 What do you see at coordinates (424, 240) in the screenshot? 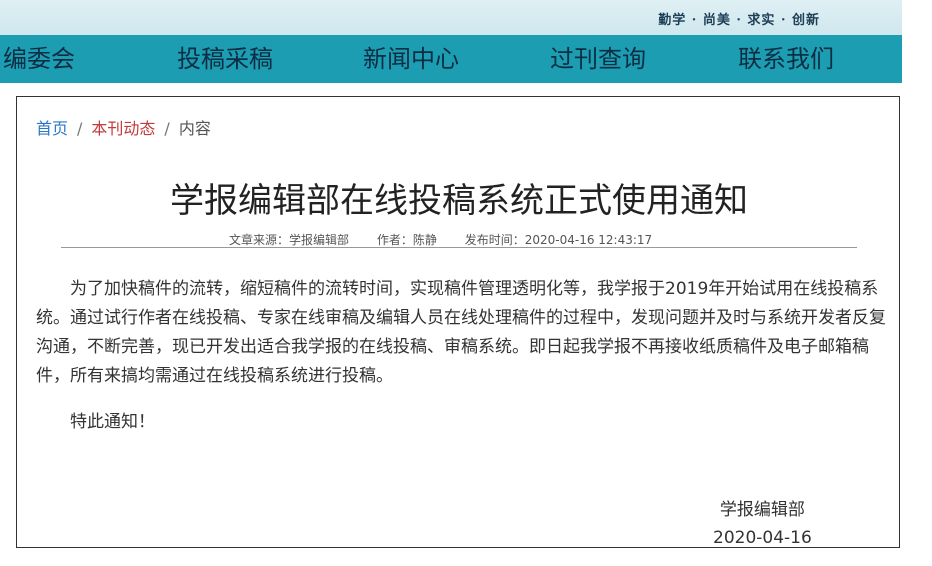
I see `meta-author-value: 陈静` at bounding box center [424, 240].